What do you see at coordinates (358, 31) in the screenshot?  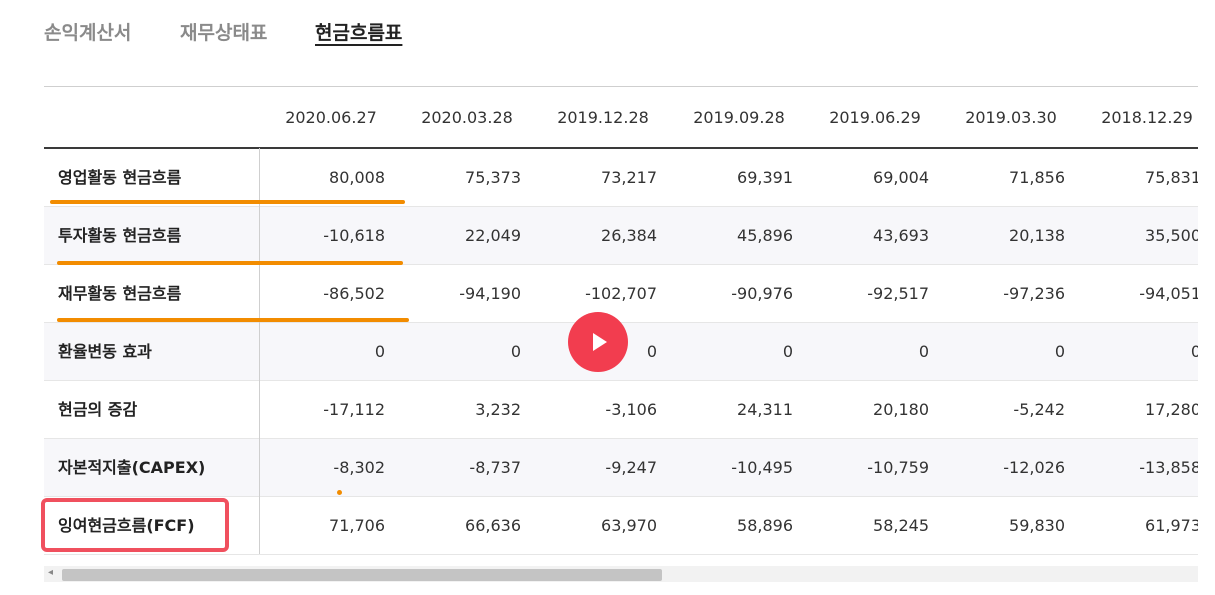 I see `tab-cash-flow-statement: 현금흐름표` at bounding box center [358, 31].